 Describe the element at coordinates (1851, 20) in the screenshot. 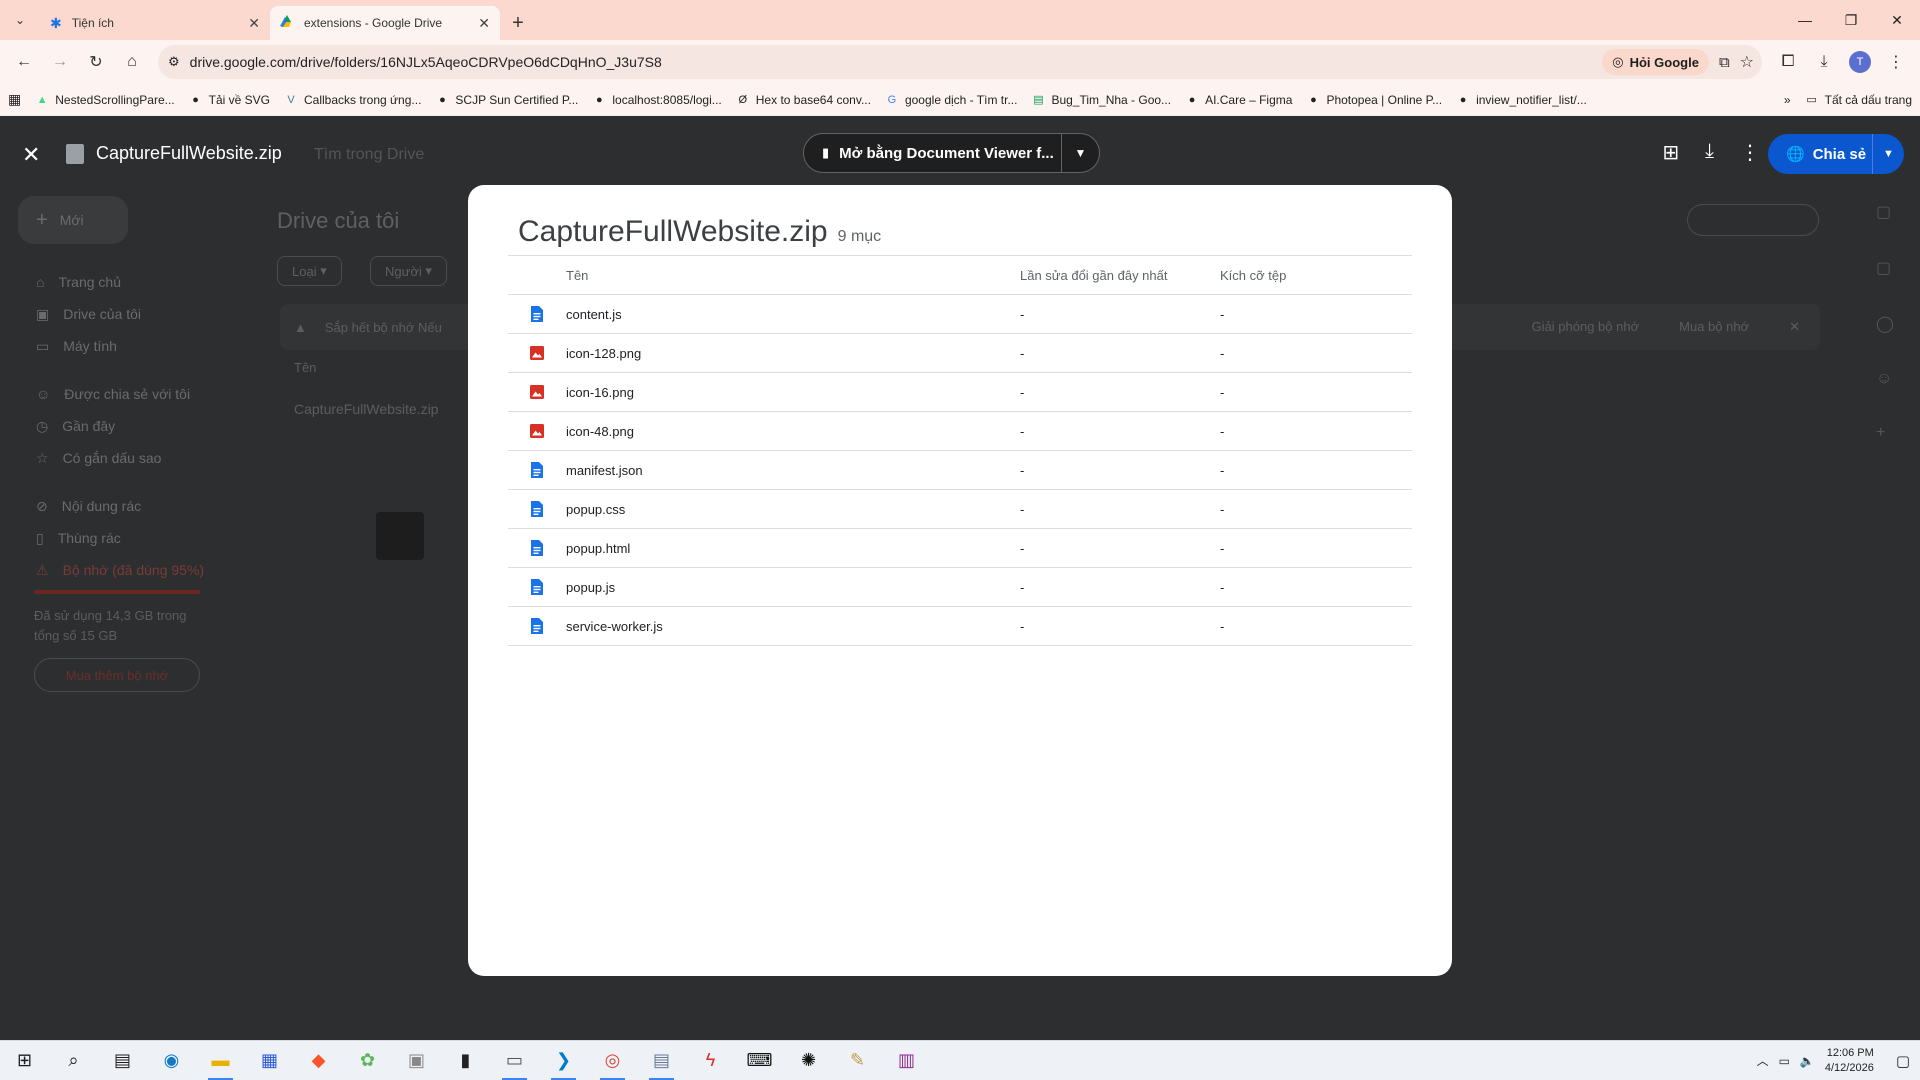

I see `restore-icon: ❐` at that location.